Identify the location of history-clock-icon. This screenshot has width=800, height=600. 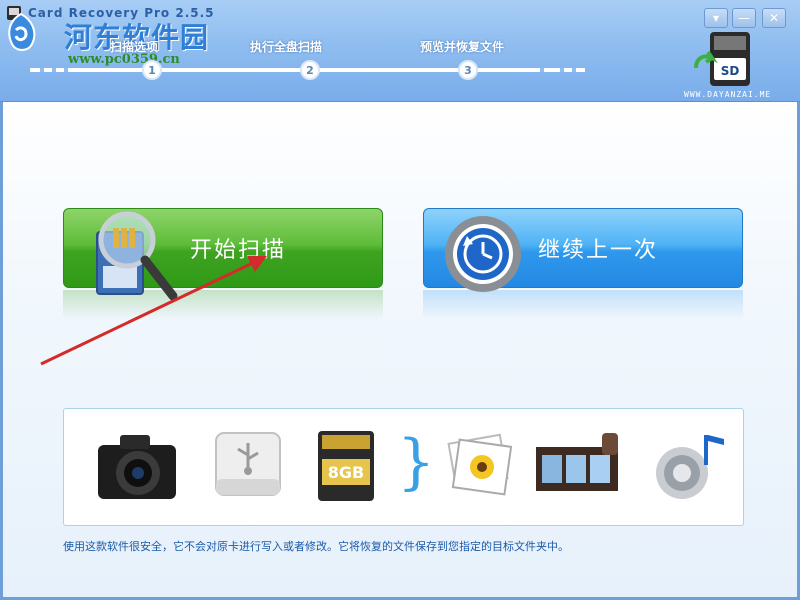
(483, 254).